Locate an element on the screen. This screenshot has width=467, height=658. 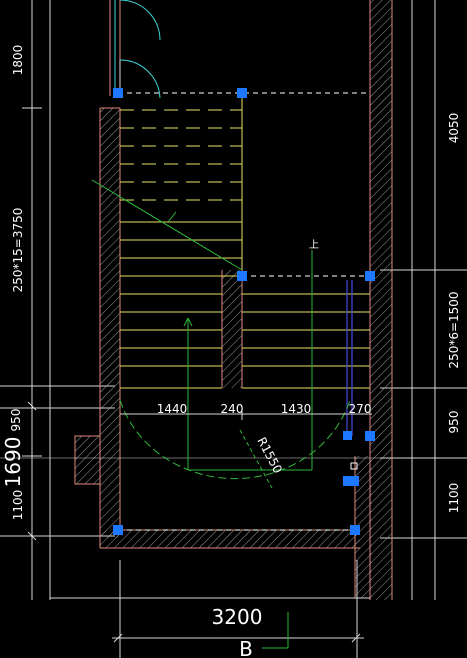
bottom-wall is located at coordinates (236, 527).